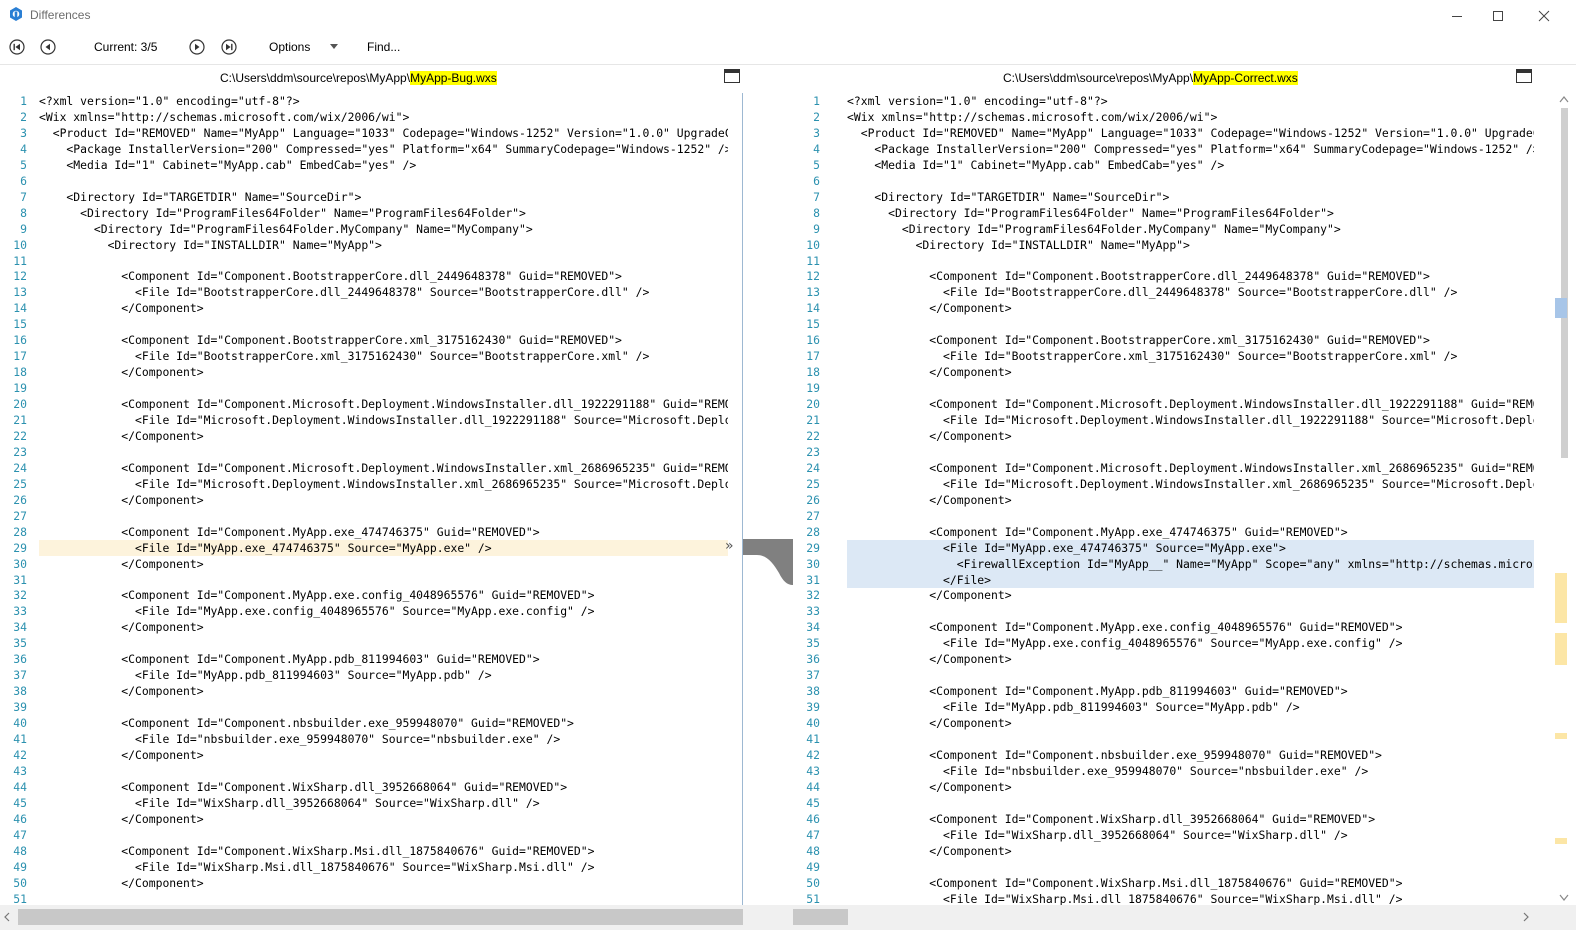  What do you see at coordinates (364, 580) in the screenshot?
I see `code-line: 31` at bounding box center [364, 580].